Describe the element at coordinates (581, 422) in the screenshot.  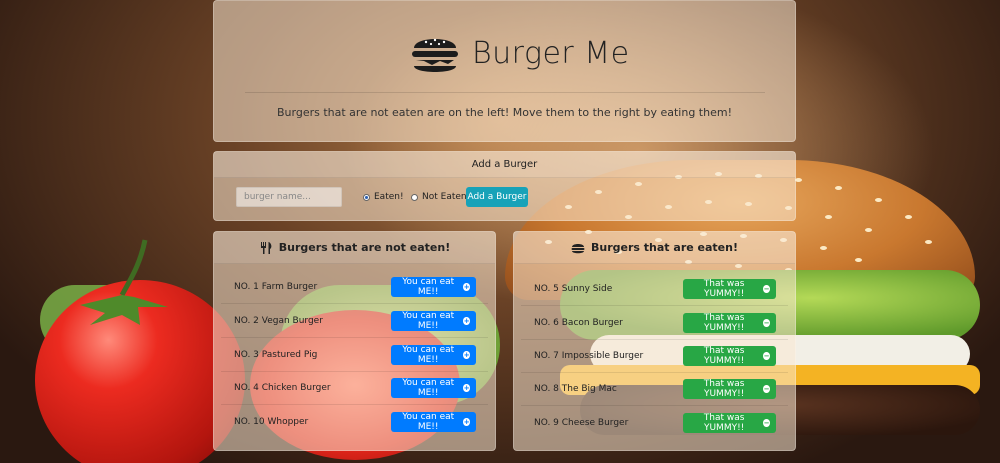
I see `burger-name: NO. 9 Cheese Burger` at that location.